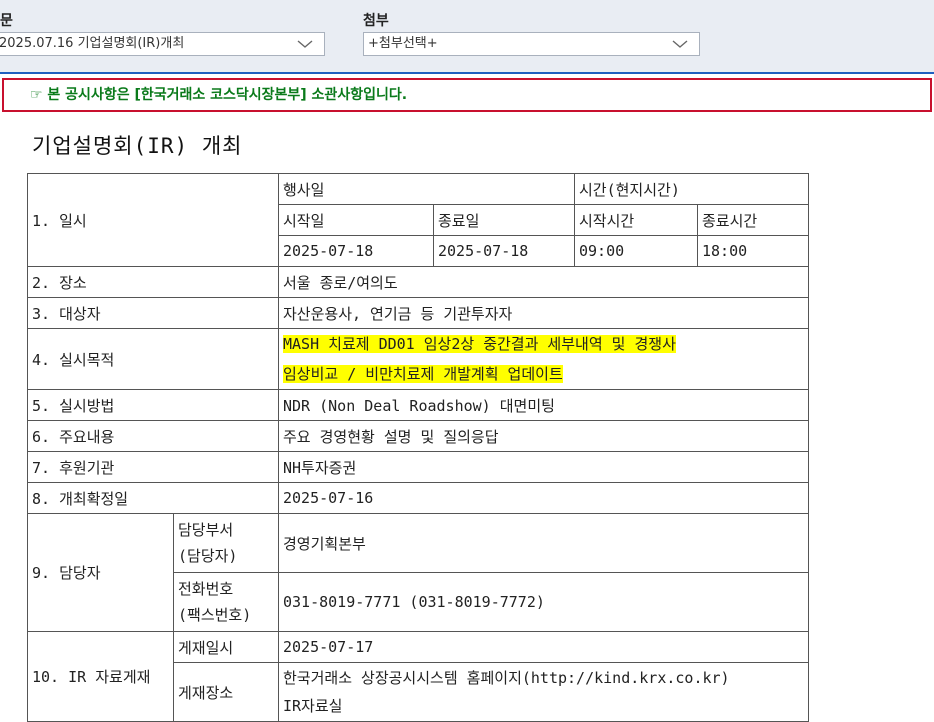 This screenshot has width=934, height=722. I want to click on table-row: 5. 실시방법 NDR (Non Deal Roadshow) 대면미팅, so click(418, 405).